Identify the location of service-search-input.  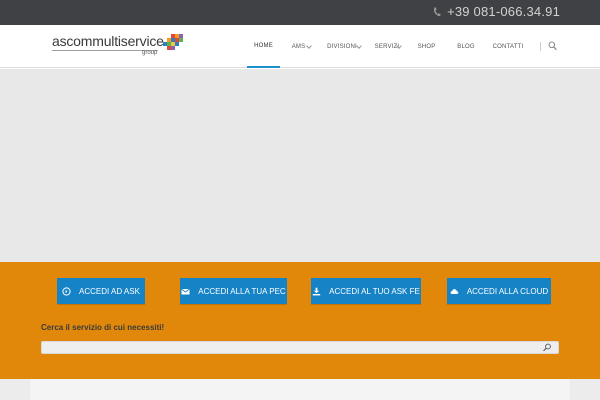
(289, 347).